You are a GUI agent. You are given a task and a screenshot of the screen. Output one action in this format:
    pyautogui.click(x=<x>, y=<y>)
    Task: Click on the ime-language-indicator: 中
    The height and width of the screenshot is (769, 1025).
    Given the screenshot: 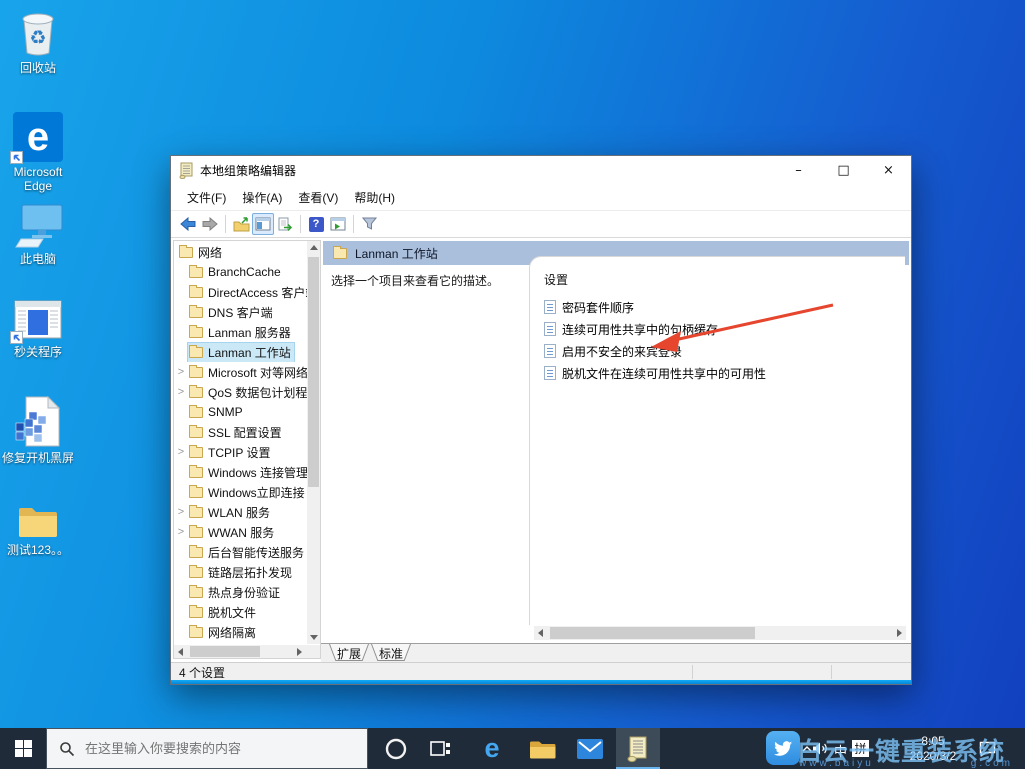 What is the action you would take?
    pyautogui.click(x=840, y=750)
    